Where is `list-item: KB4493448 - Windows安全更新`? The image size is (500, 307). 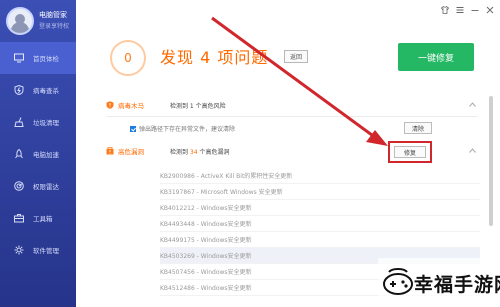
list-item: KB4493448 - Windows安全更新 is located at coordinates (320, 224).